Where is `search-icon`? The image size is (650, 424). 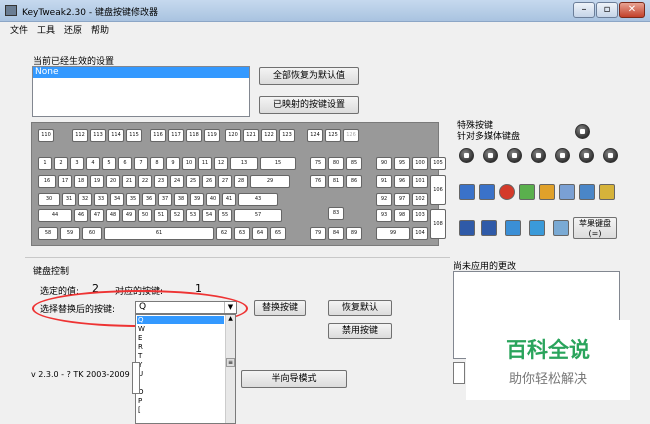 search-icon is located at coordinates (567, 192).